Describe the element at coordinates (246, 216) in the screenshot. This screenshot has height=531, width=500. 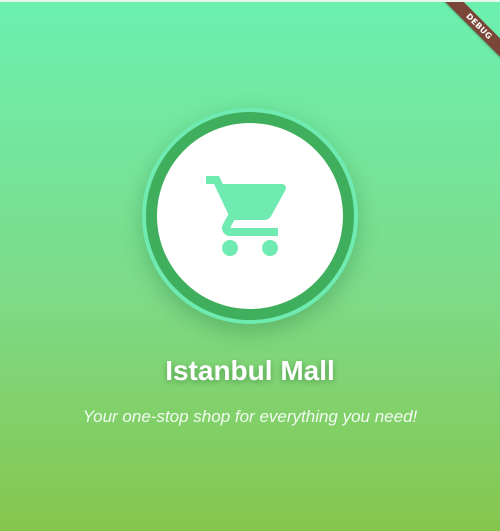
I see `shopping-cart-icon` at that location.